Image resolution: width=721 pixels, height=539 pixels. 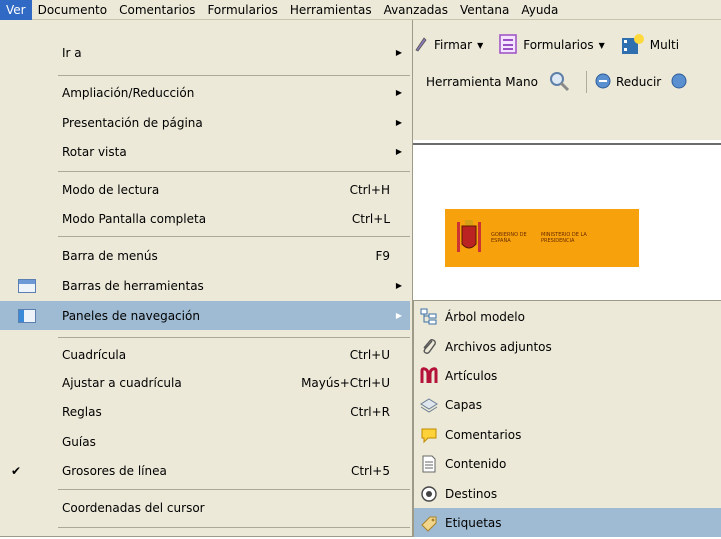 I want to click on content-page-icon, so click(x=429, y=464).